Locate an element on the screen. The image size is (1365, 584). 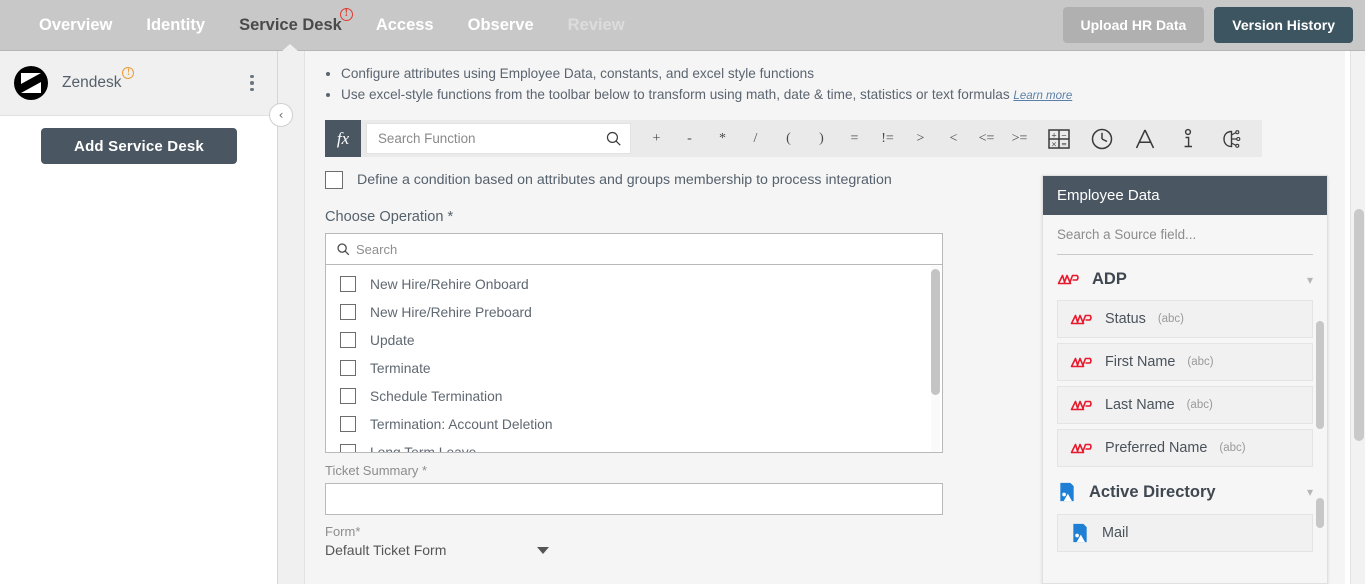
operation-list-scrollbar-thumb is located at coordinates (935, 332).